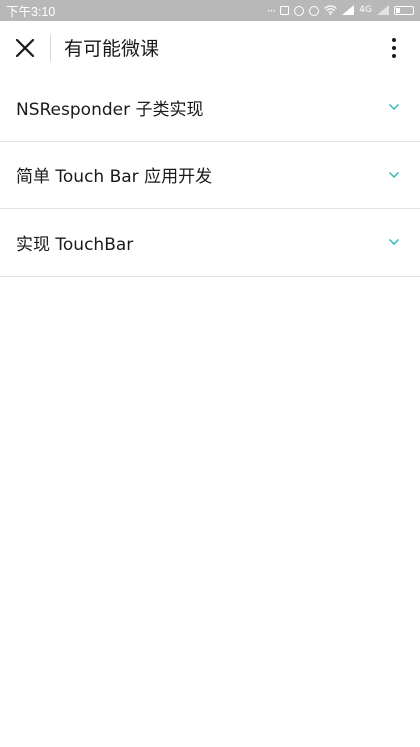 The height and width of the screenshot is (747, 420). Describe the element at coordinates (210, 10) in the screenshot. I see `status-bar: 下午3:10 ··· 4G` at that location.